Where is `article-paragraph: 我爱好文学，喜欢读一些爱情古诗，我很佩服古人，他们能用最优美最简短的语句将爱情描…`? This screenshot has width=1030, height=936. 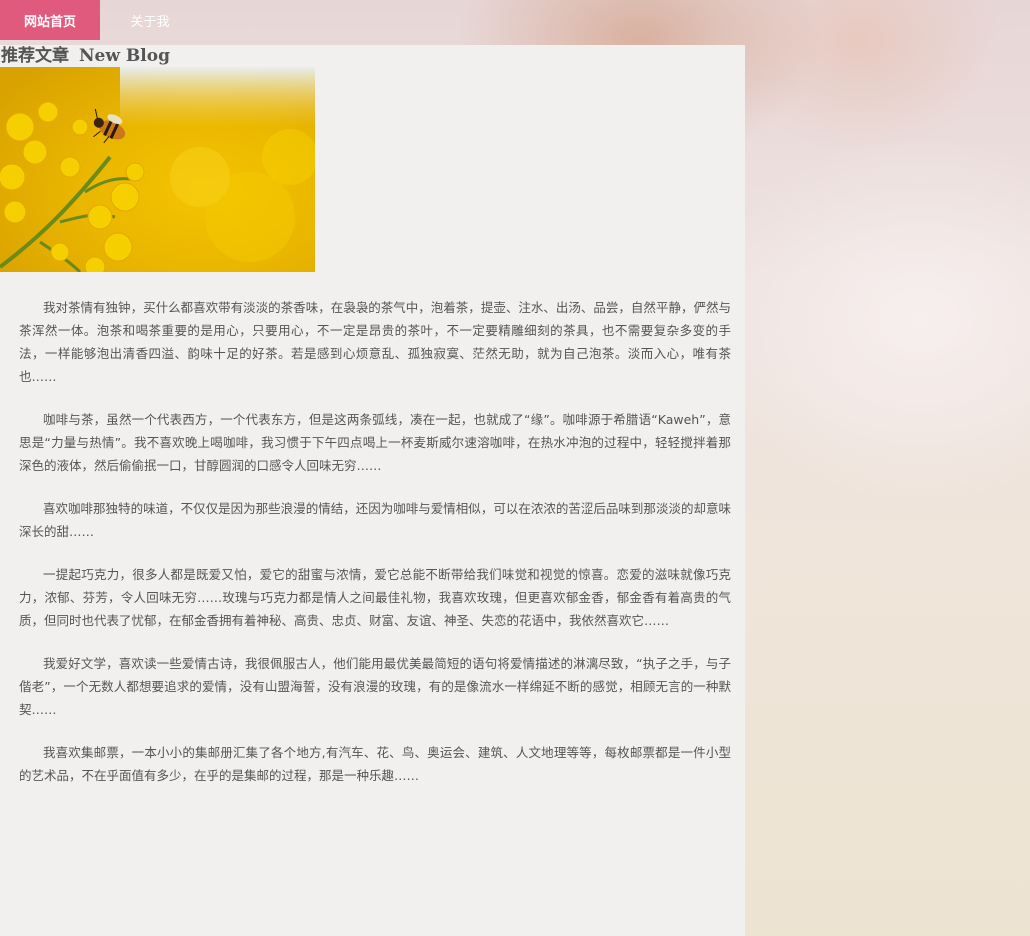 article-paragraph: 我爱好文学，喜欢读一些爱情古诗，我很佩服古人，他们能用最优美最简短的语句将爱情描… is located at coordinates (375, 686).